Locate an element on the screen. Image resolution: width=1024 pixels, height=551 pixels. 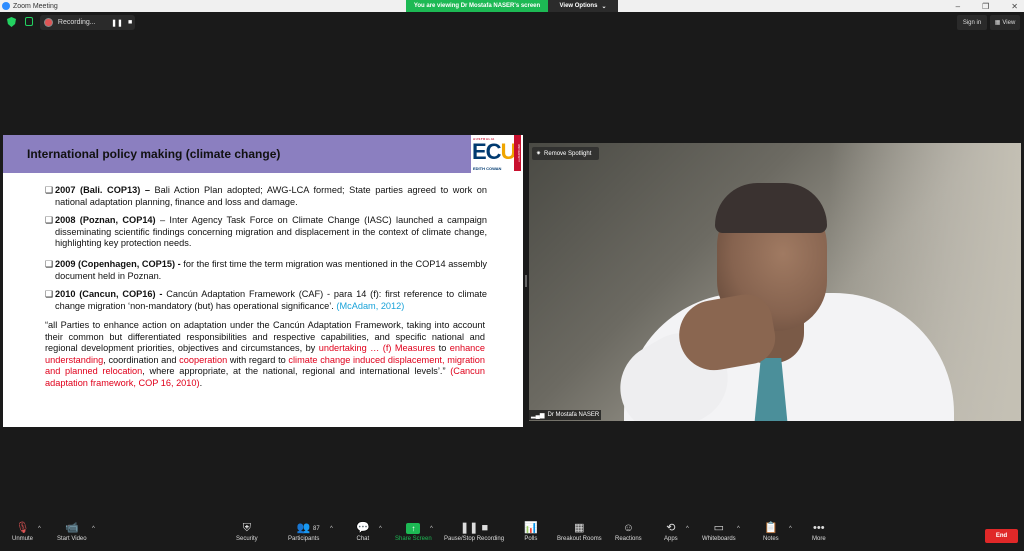
recording-indicator: Recording... ❚❚ ■ is located at coordinates (87, 22).